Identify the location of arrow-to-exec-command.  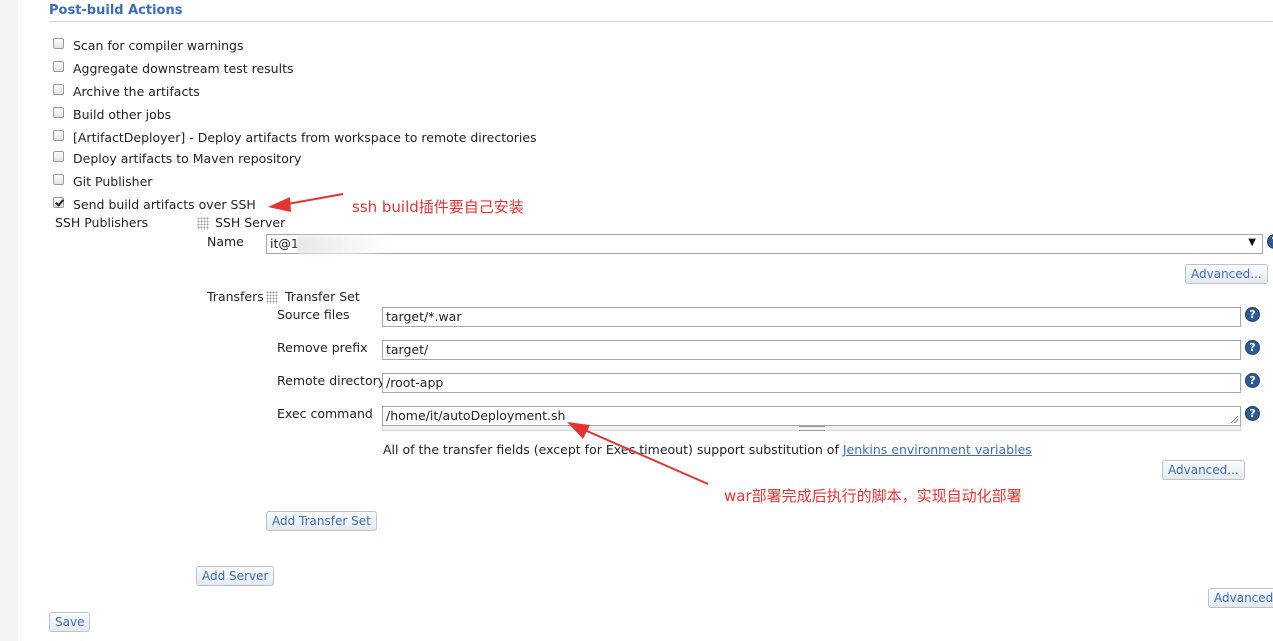
(638, 453).